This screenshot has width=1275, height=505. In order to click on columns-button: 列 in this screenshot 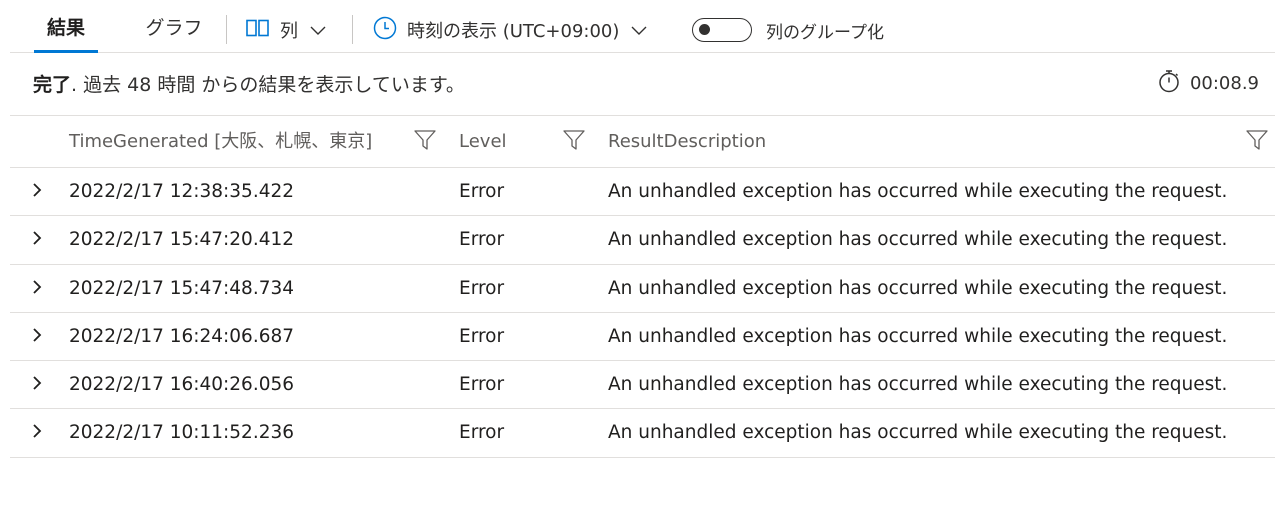, I will do `click(286, 30)`.